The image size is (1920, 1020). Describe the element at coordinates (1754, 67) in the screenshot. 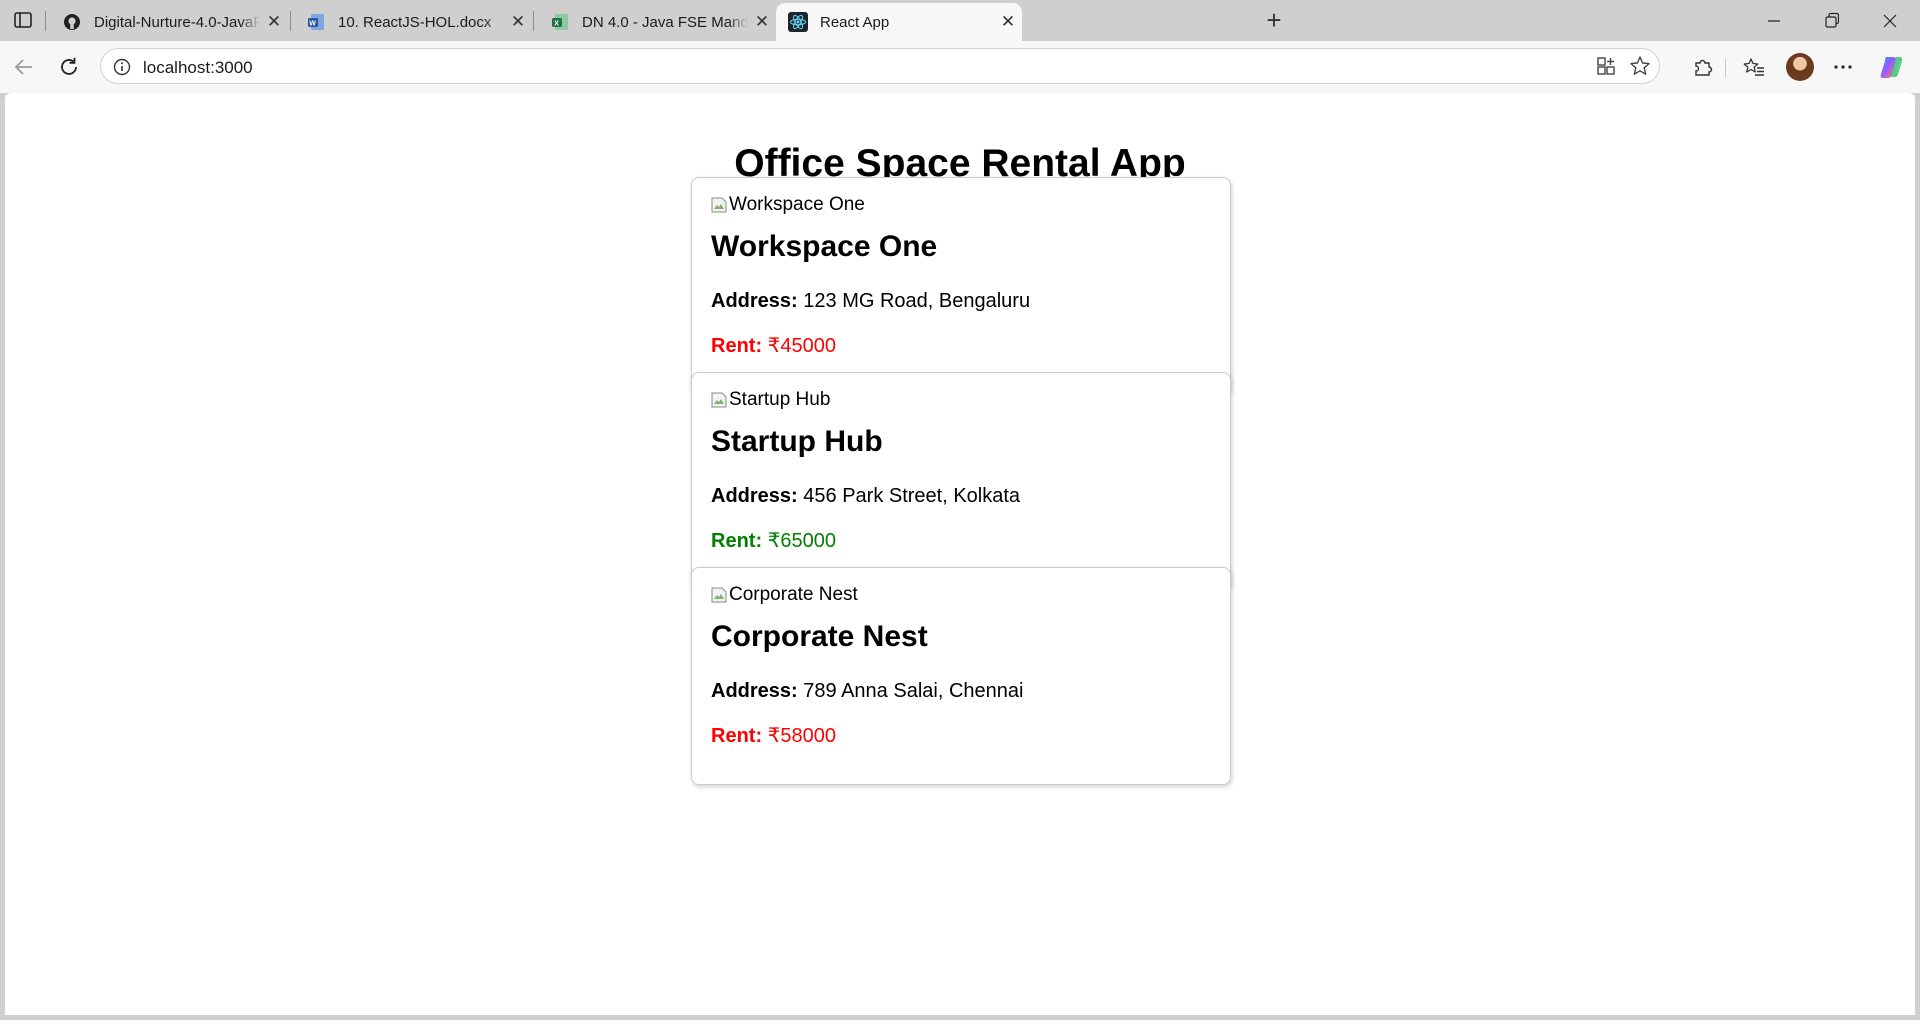

I see `favorites-list-icon` at that location.